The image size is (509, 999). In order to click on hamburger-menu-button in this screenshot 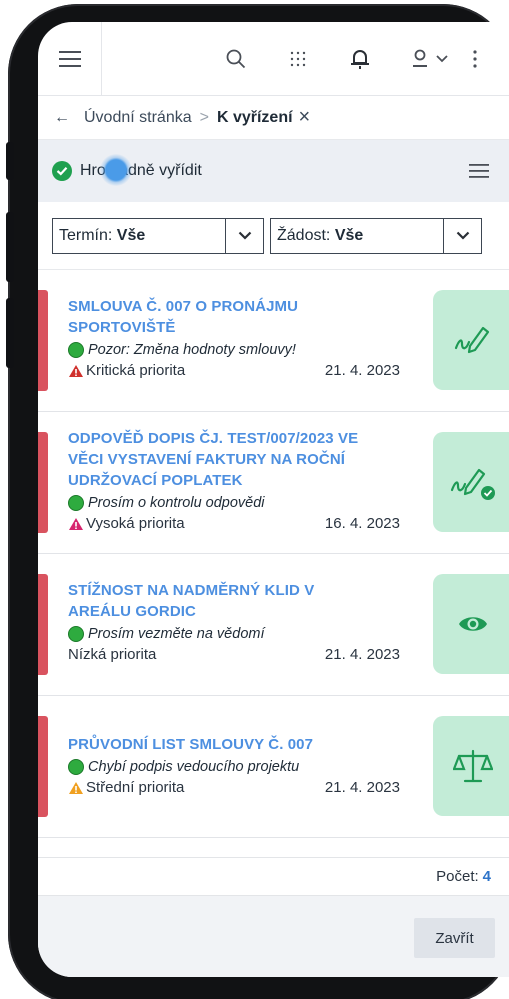, I will do `click(70, 59)`.